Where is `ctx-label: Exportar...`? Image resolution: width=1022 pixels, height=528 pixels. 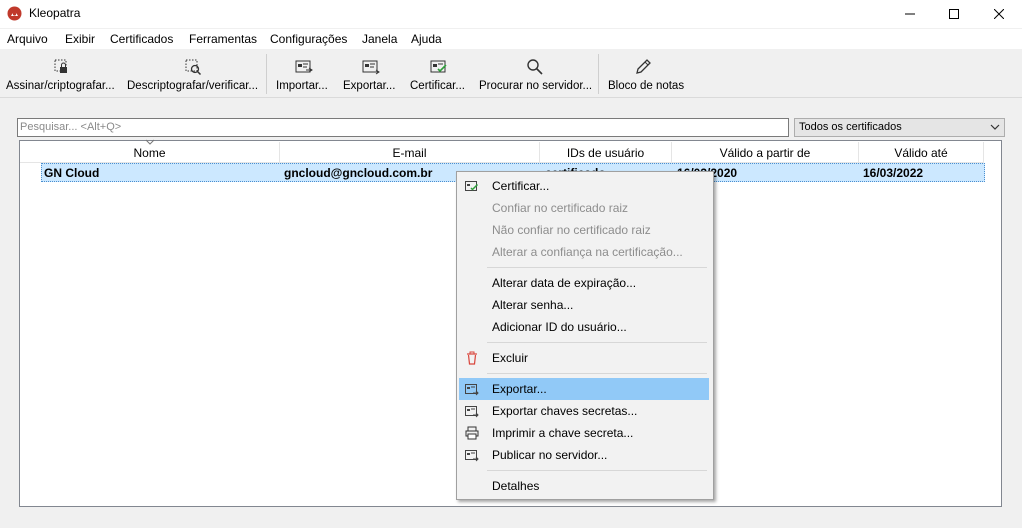
ctx-label: Exportar... is located at coordinates (519, 389).